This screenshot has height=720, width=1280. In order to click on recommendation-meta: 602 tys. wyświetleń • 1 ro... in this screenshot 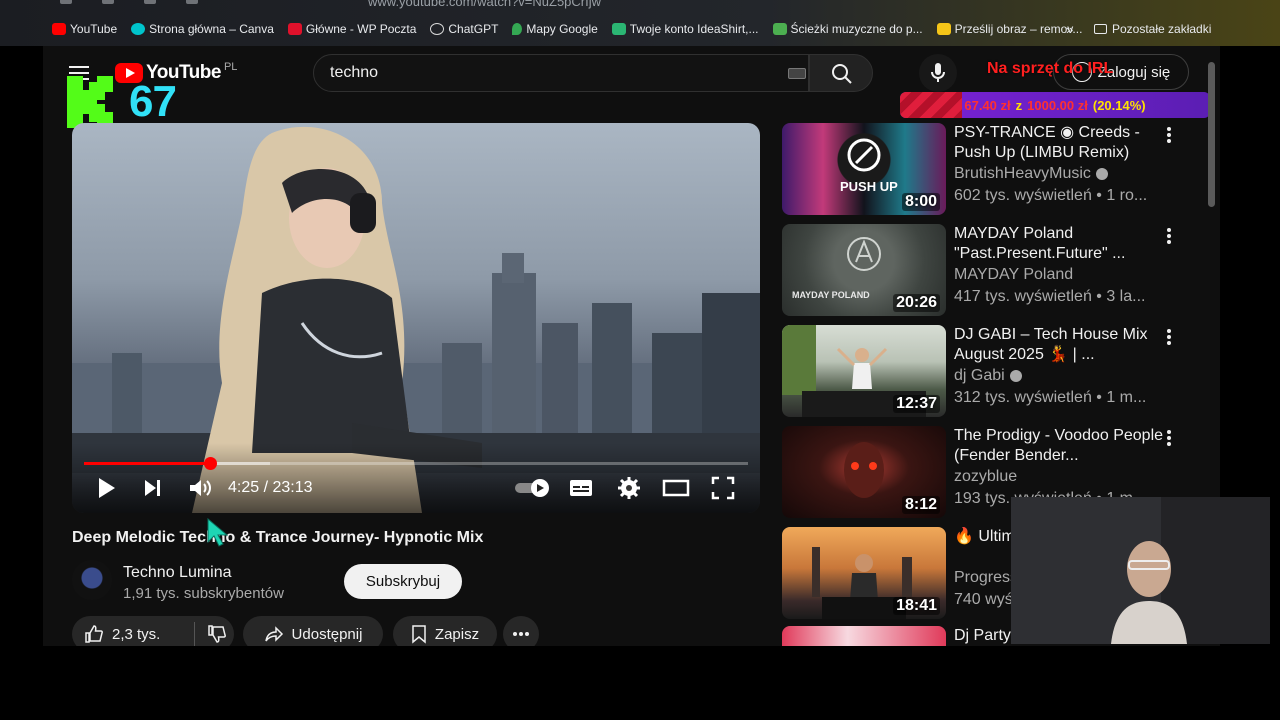, I will do `click(1051, 195)`.